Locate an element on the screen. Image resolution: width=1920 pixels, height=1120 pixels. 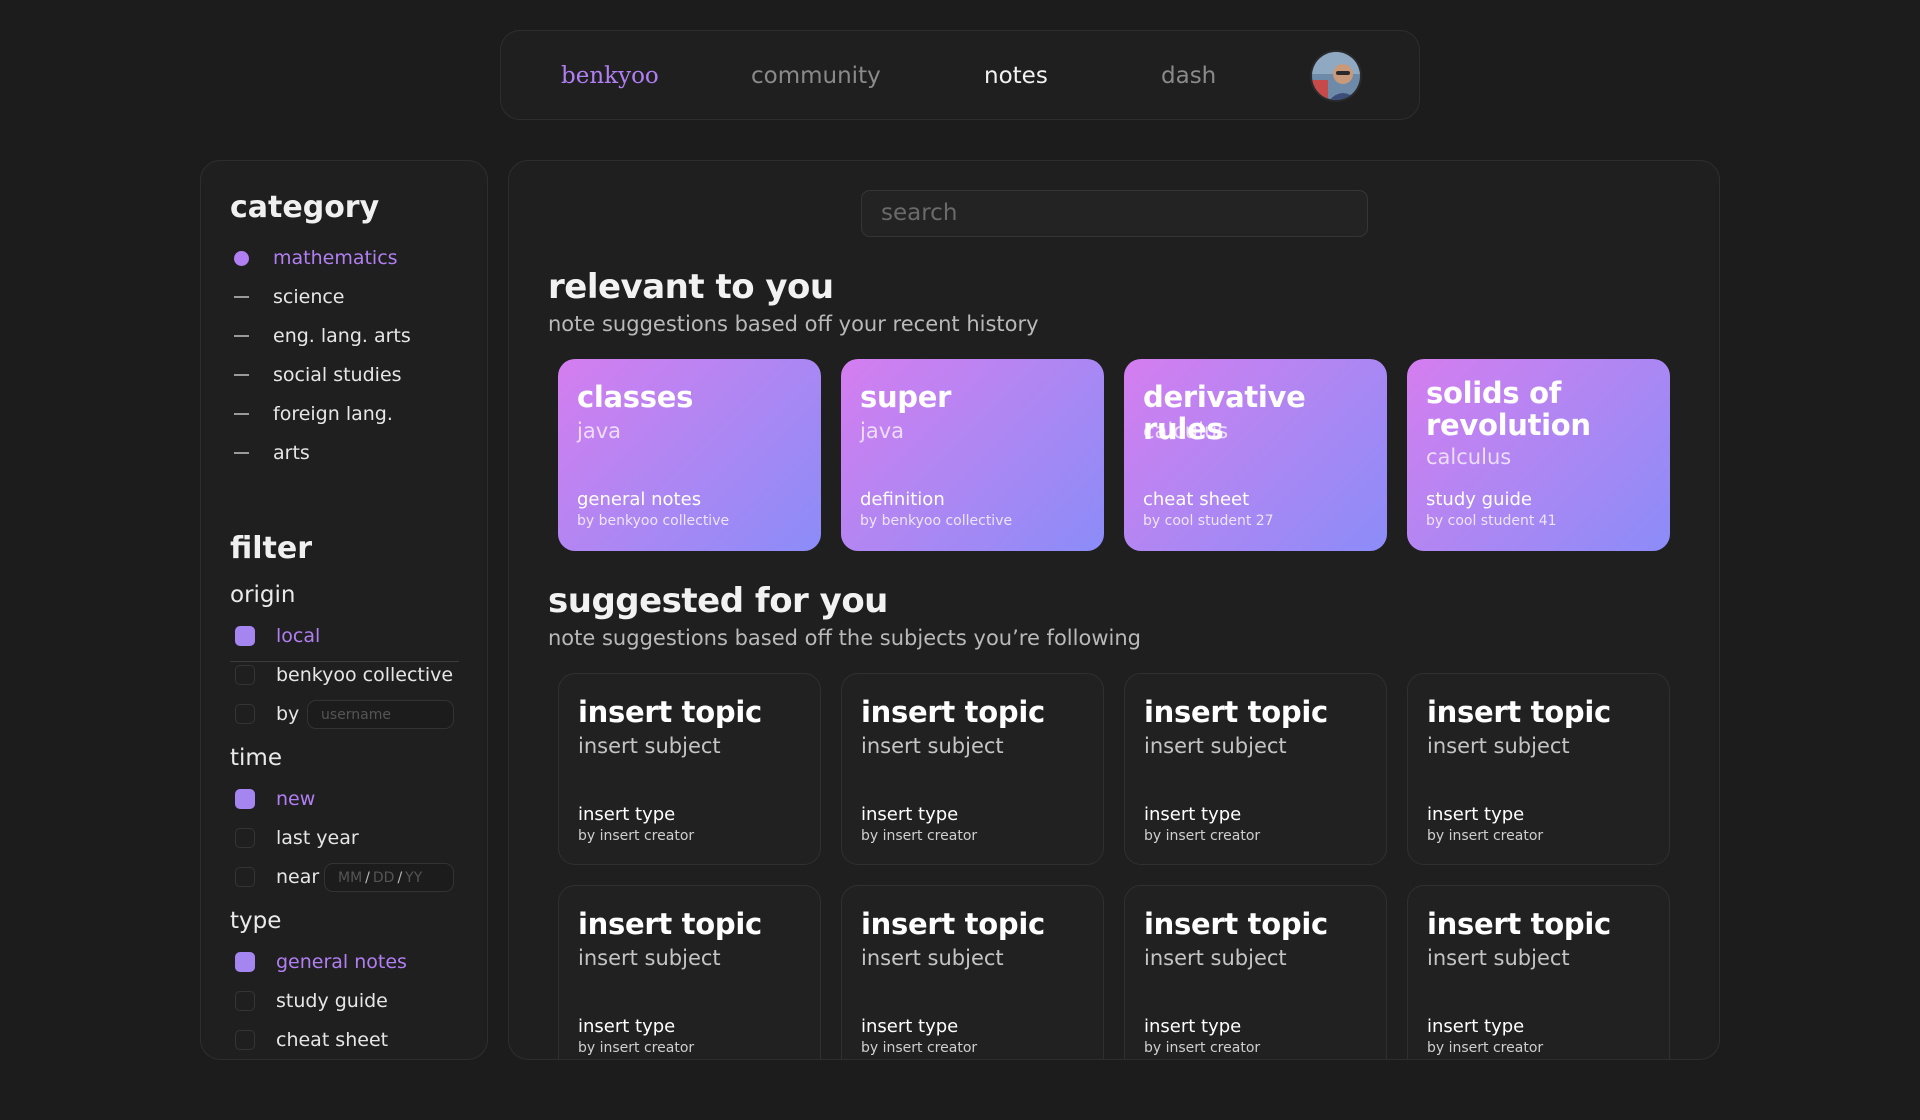
checkbox-label: study guide is located at coordinates (332, 1001).